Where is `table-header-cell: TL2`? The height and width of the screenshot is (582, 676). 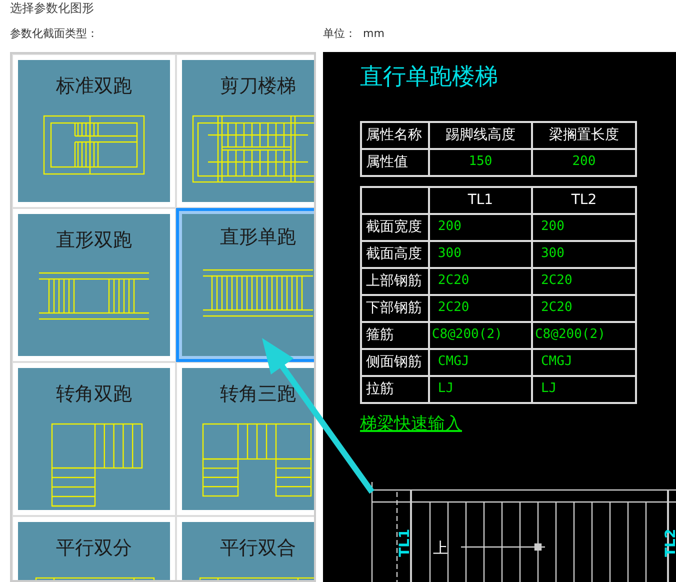
table-header-cell: TL2 is located at coordinates (584, 200).